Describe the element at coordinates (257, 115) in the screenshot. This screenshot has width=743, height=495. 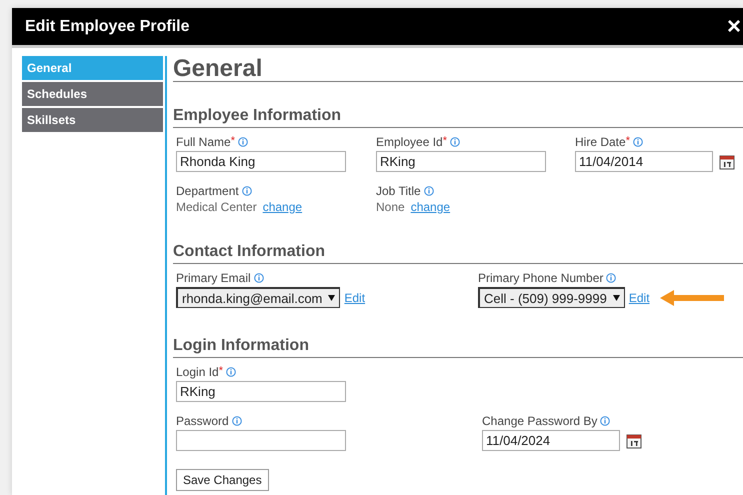
I see `section-title: Employee Information` at that location.